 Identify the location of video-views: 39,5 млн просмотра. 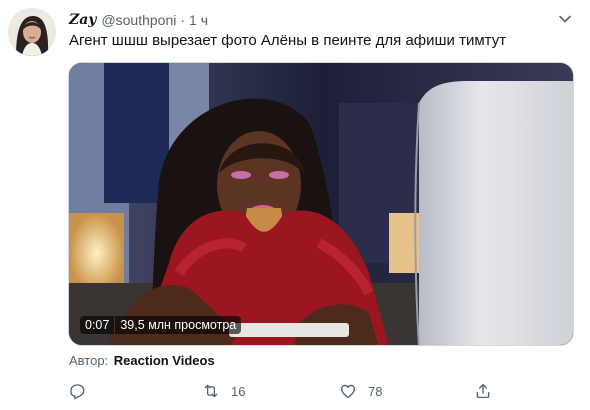
(178, 325).